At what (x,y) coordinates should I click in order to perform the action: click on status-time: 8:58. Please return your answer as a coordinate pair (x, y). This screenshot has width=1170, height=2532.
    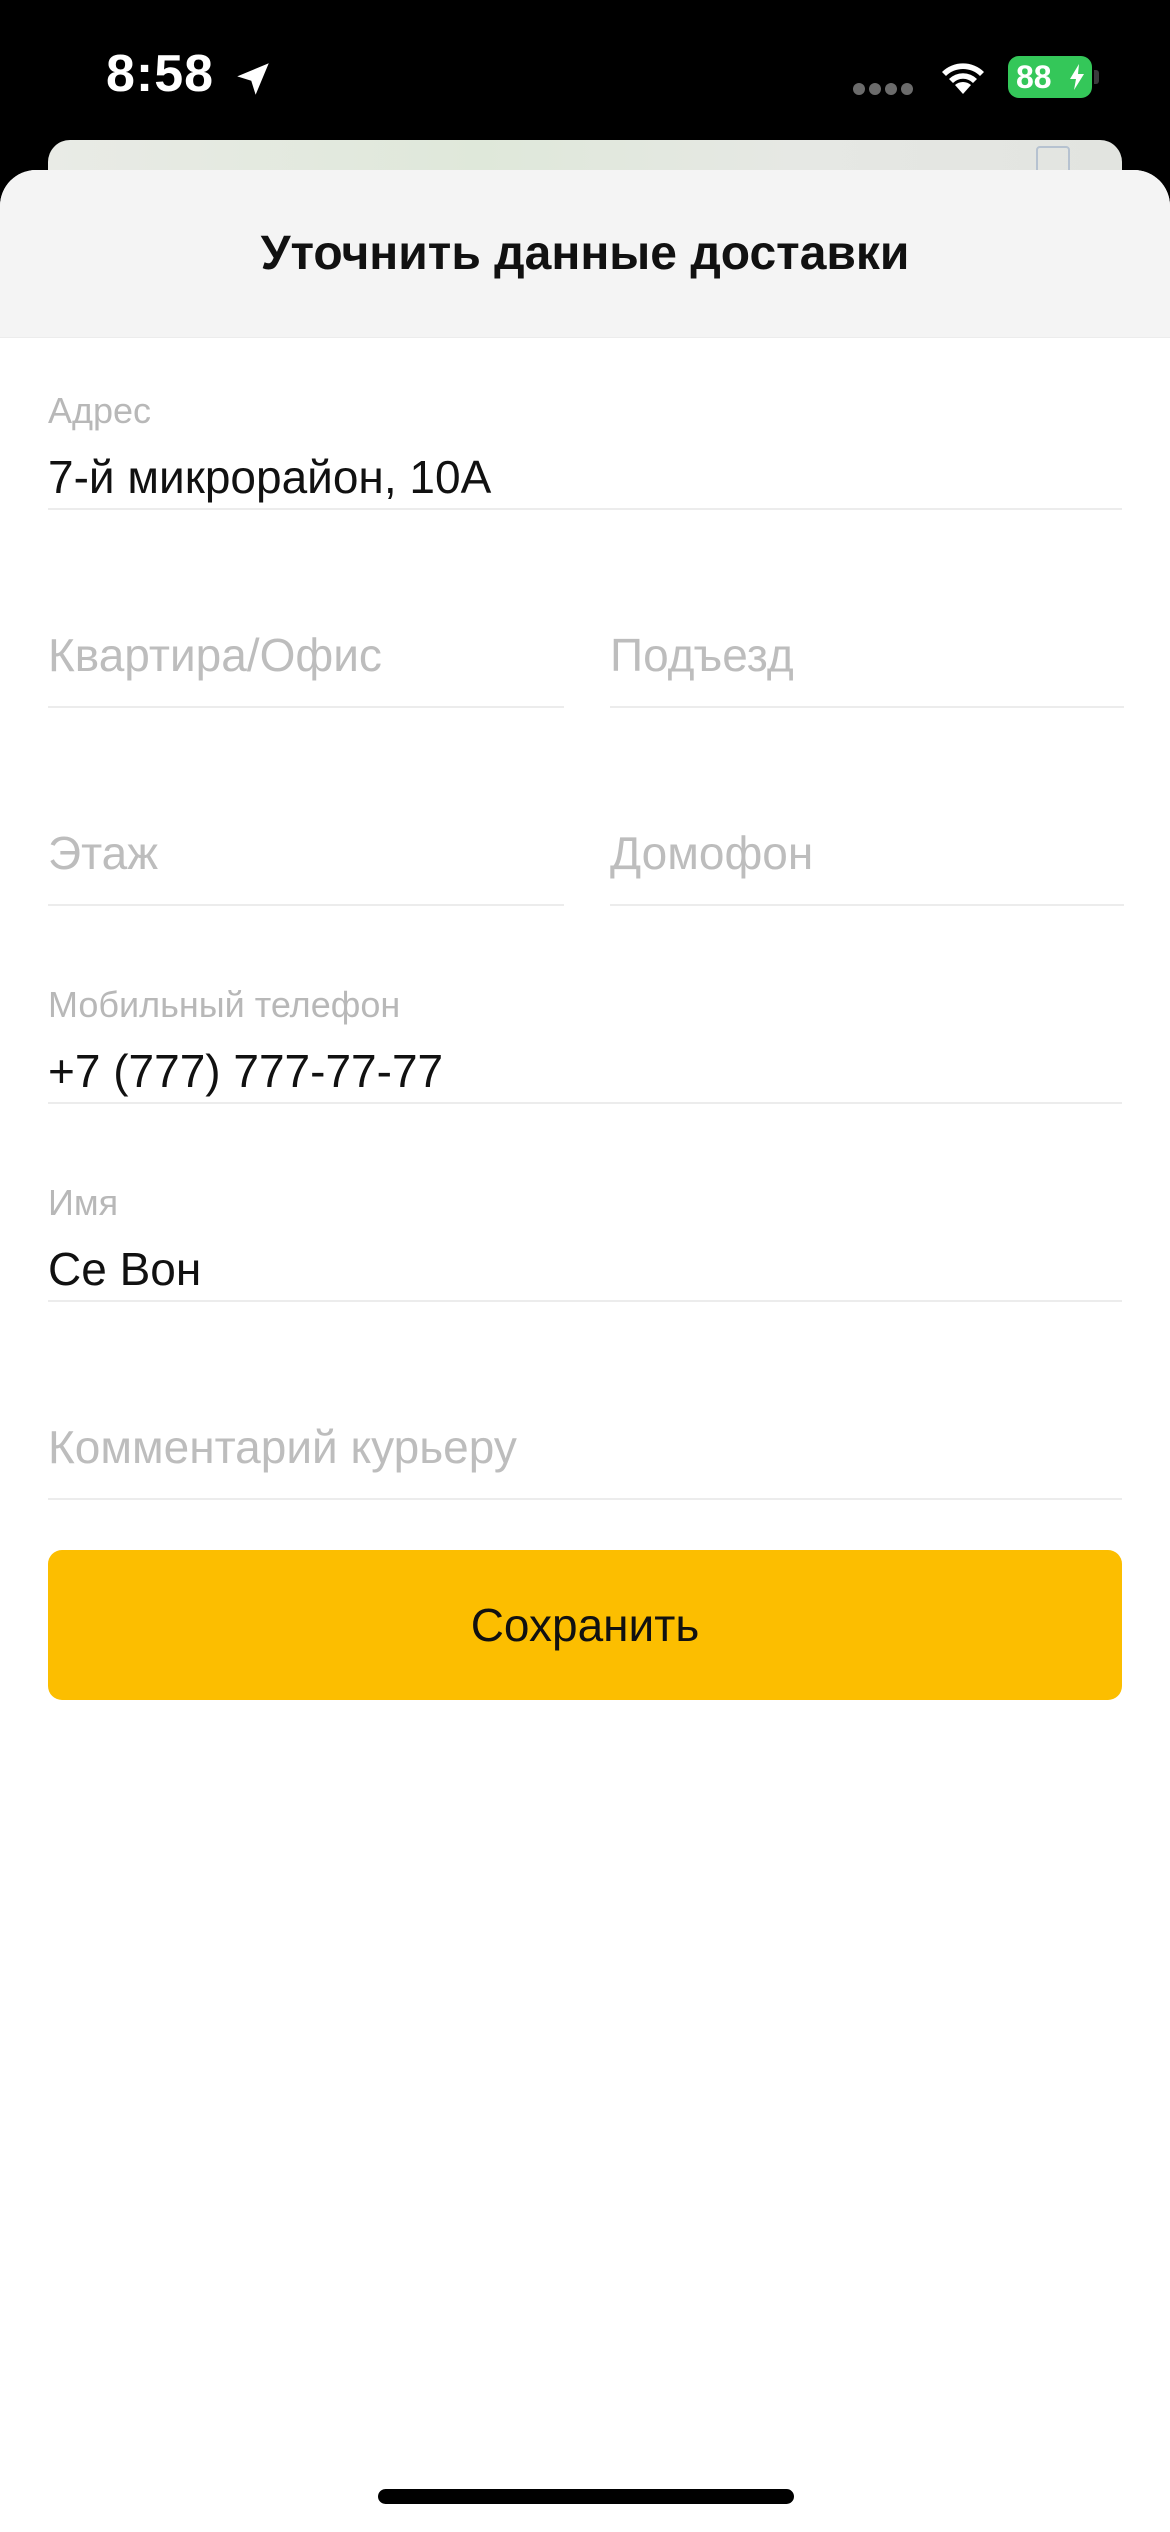
    Looking at the image, I should click on (160, 74).